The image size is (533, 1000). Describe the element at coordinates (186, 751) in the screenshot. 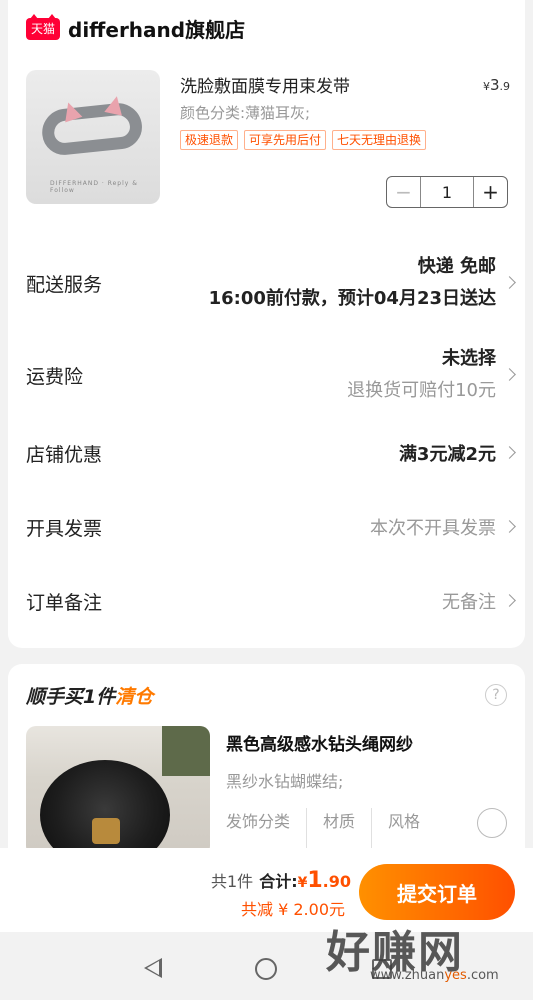

I see `image-background-block` at that location.